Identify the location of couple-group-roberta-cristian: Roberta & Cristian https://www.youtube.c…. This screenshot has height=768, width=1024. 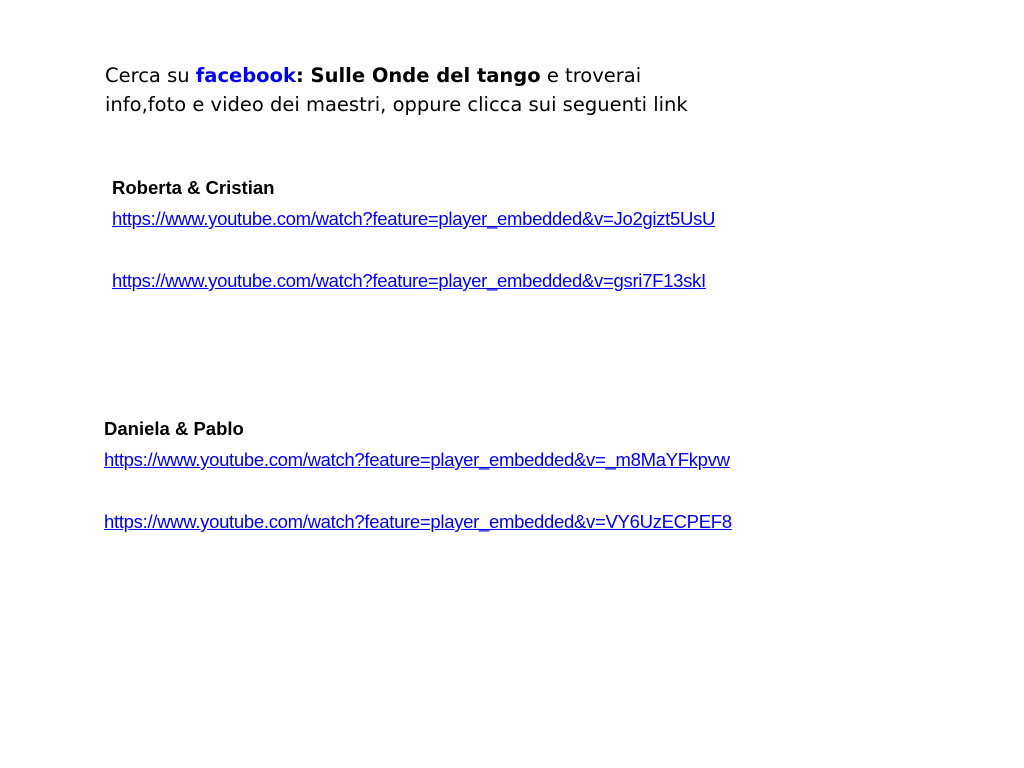
(413, 234).